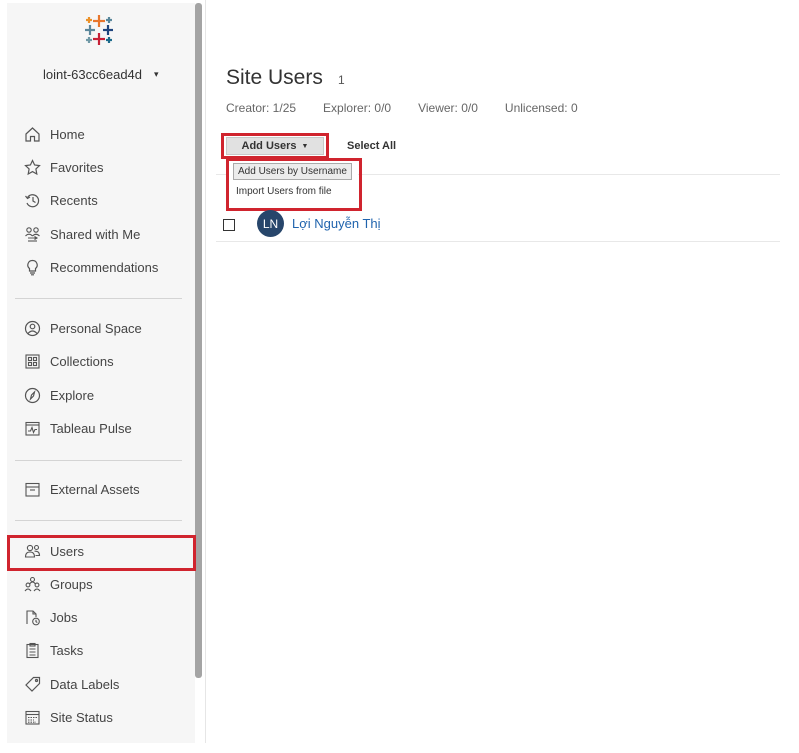 The height and width of the screenshot is (753, 799). What do you see at coordinates (32, 650) in the screenshot?
I see `tasks-clipboard-icon` at bounding box center [32, 650].